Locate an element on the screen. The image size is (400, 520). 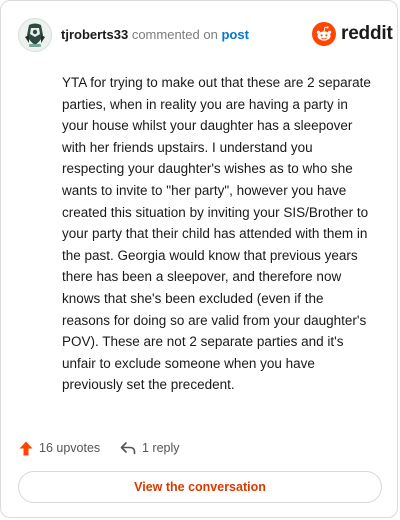
upvotes-label: 16 upvotes is located at coordinates (70, 448).